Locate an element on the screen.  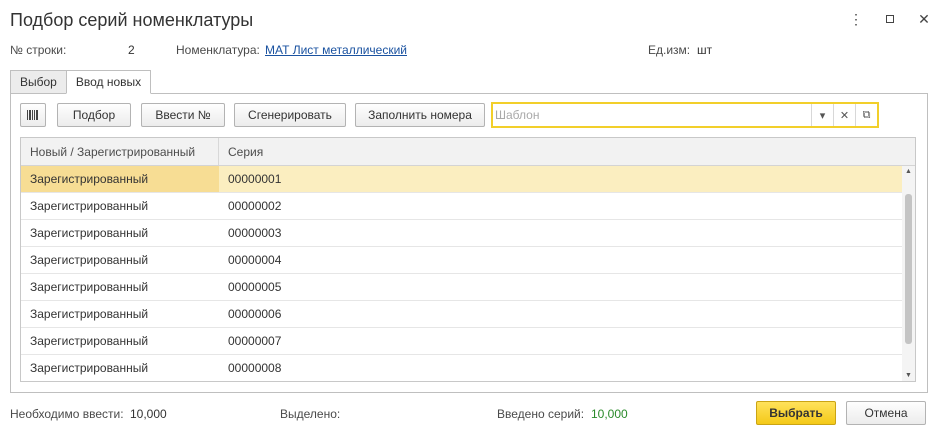
tab-enter-new: Ввод новых is located at coordinates (108, 82).